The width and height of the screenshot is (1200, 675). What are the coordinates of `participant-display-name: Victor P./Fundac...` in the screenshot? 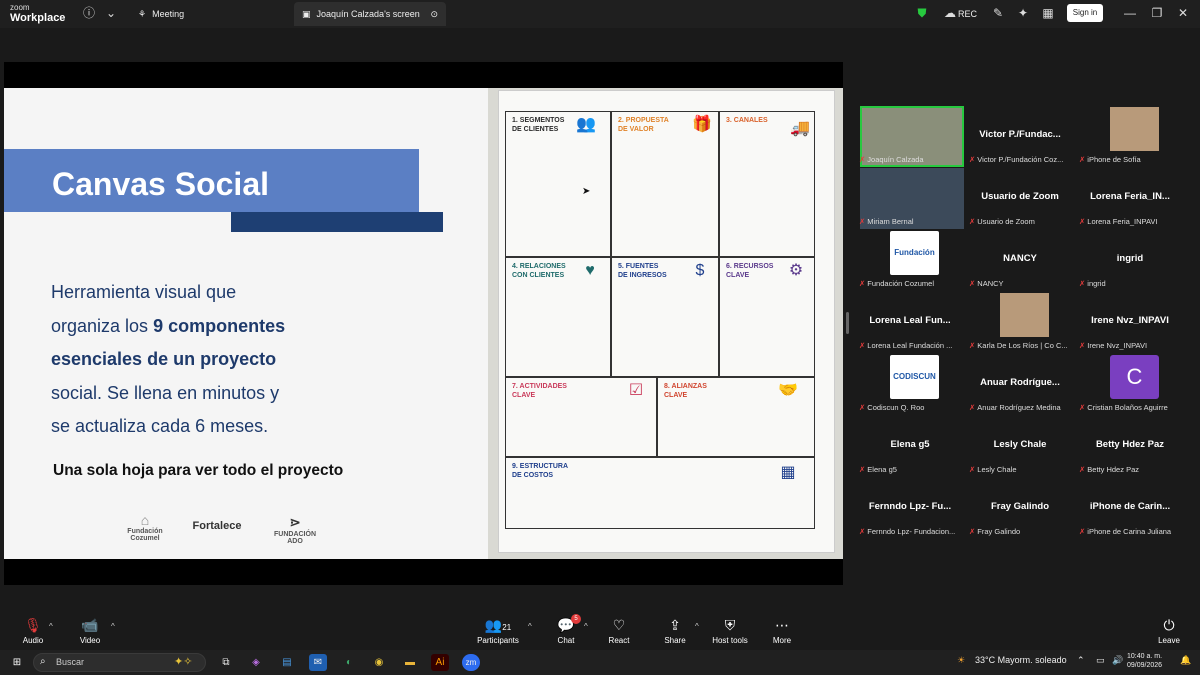 It's located at (1020, 134).